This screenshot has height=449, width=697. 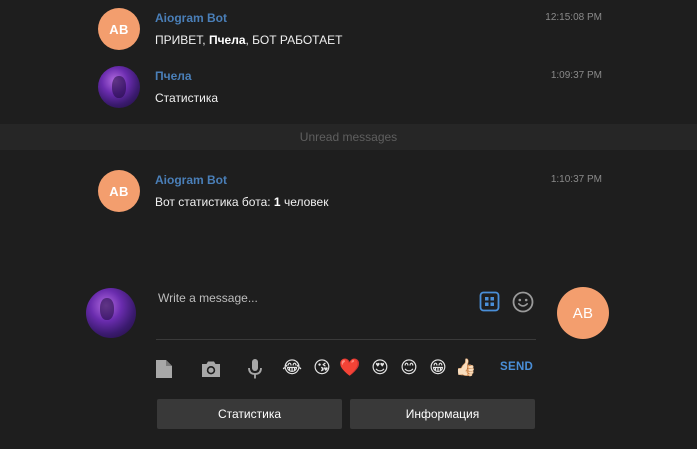 What do you see at coordinates (164, 369) in the screenshot?
I see `attach-file-icon` at bounding box center [164, 369].